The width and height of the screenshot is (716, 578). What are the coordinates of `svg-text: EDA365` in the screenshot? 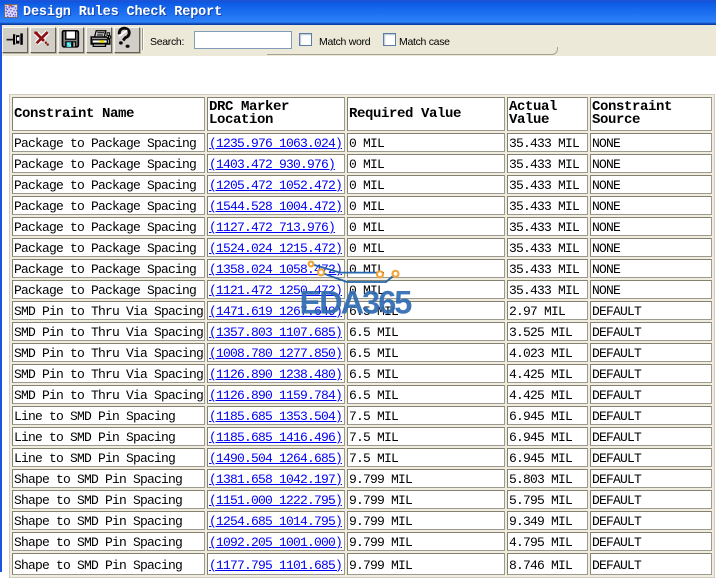 It's located at (356, 303).